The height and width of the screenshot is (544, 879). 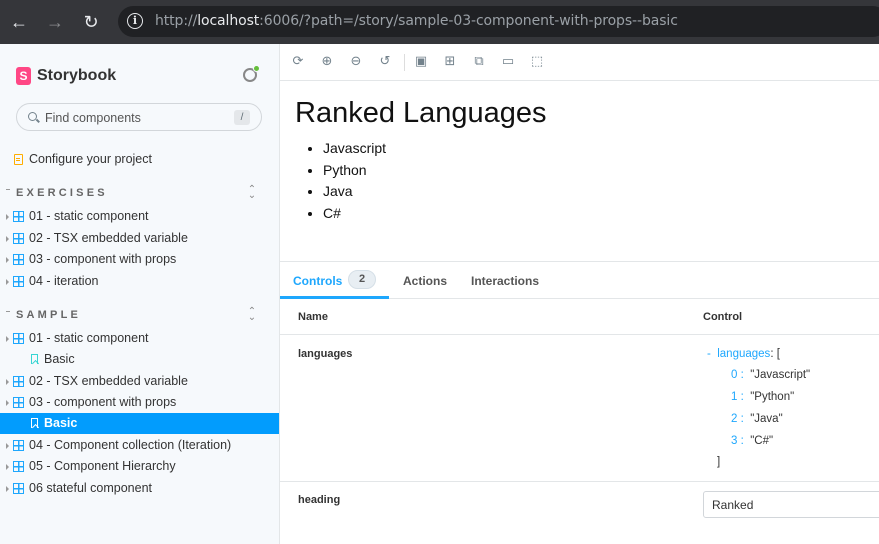 What do you see at coordinates (139, 423) in the screenshot?
I see `tree-item-story-selected: Basic` at bounding box center [139, 423].